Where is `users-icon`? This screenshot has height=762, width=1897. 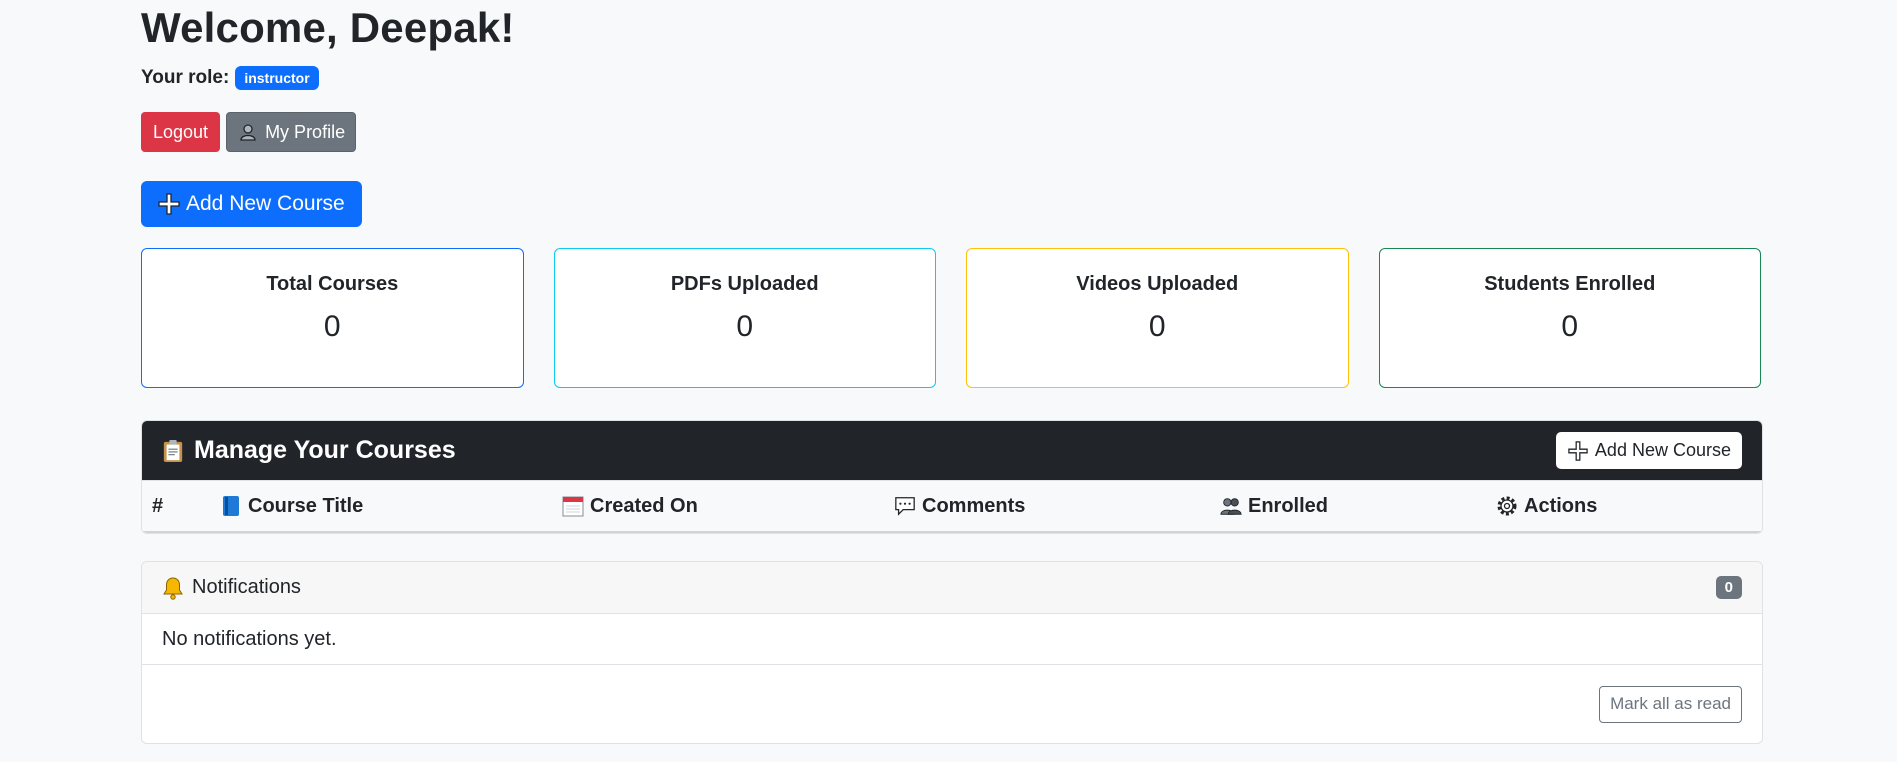
users-icon is located at coordinates (1231, 506).